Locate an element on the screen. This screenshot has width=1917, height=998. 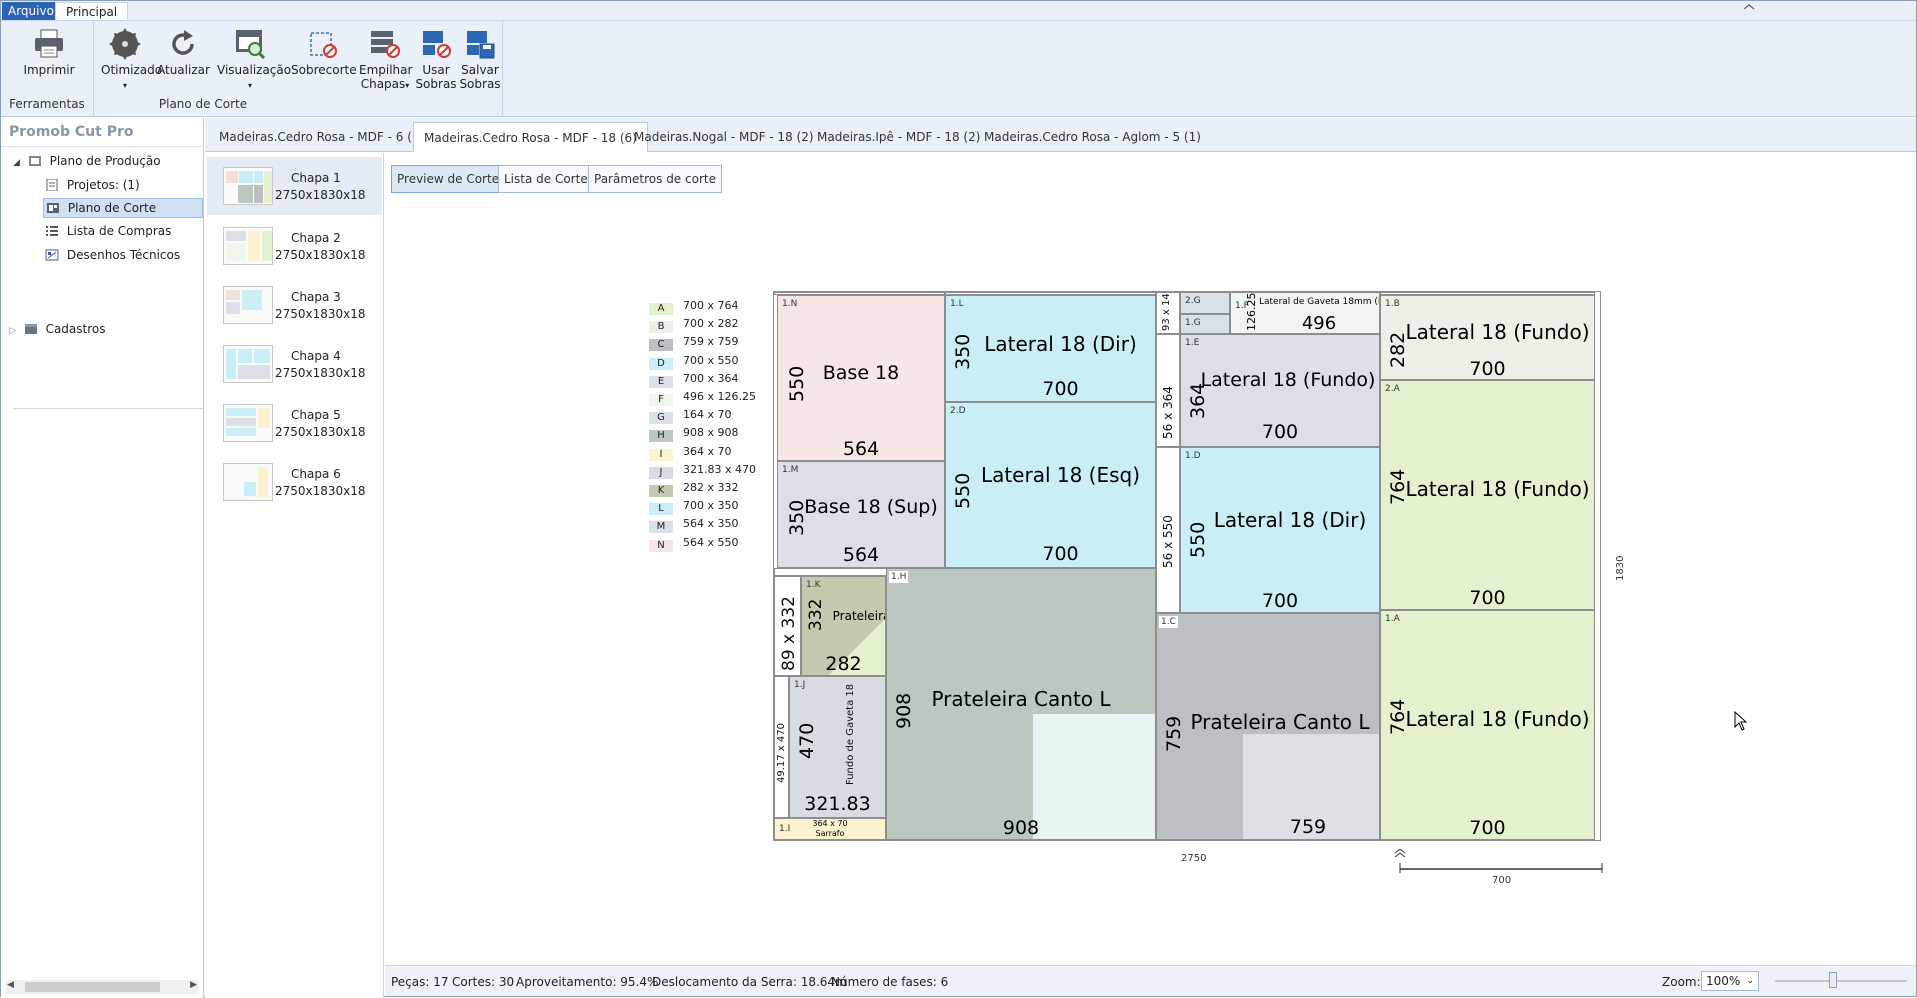
tree-item-projetos: Projetos: (1) is located at coordinates (92, 185).